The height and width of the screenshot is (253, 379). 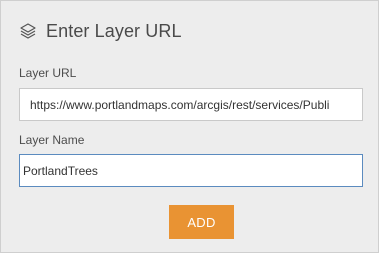 I want to click on panel-header: Enter Layer URL, so click(x=100, y=31).